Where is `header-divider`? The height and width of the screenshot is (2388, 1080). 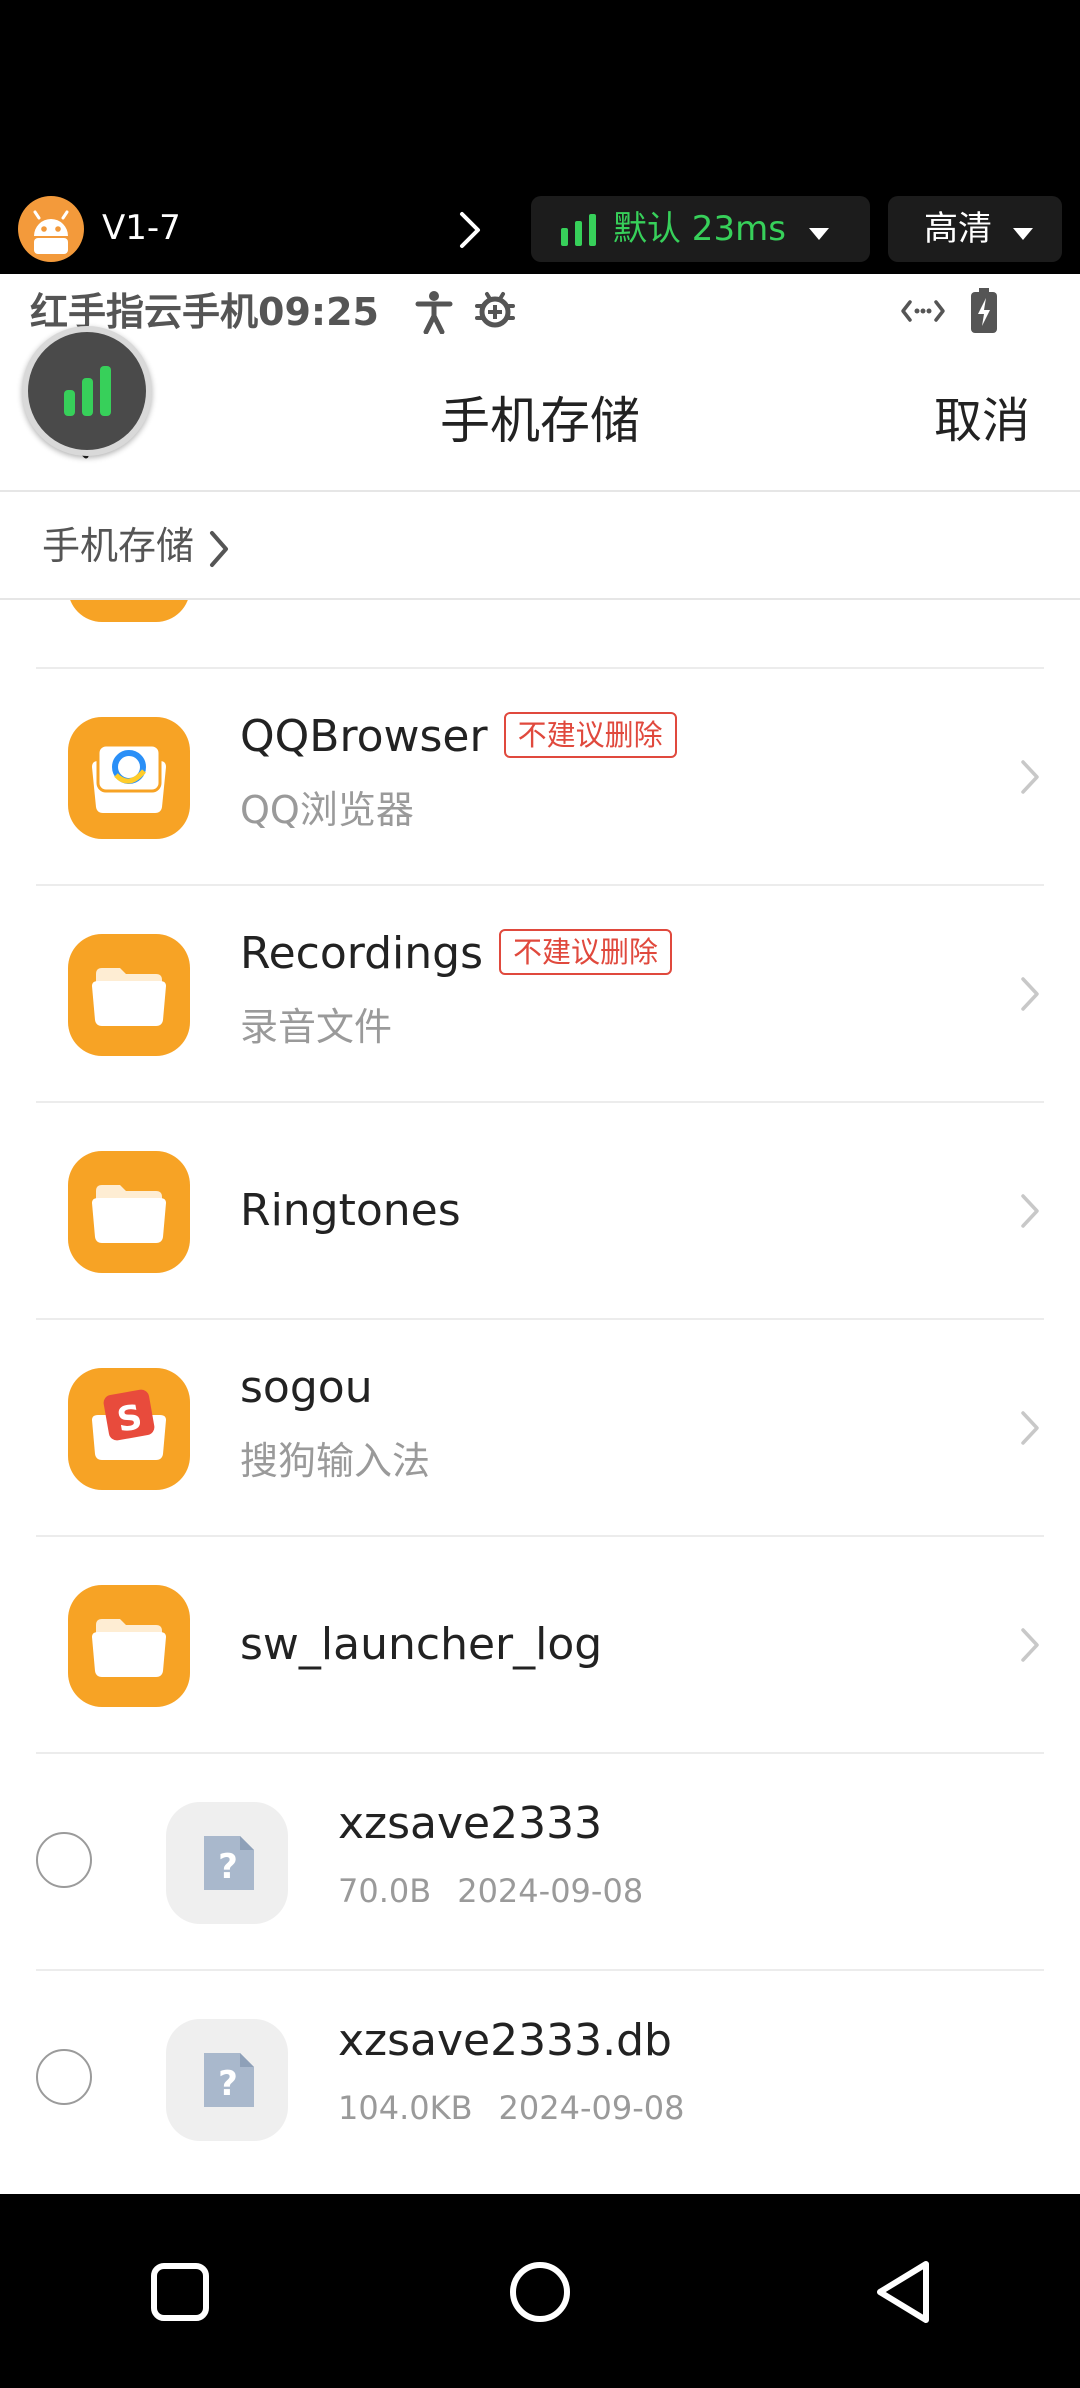
header-divider is located at coordinates (540, 491).